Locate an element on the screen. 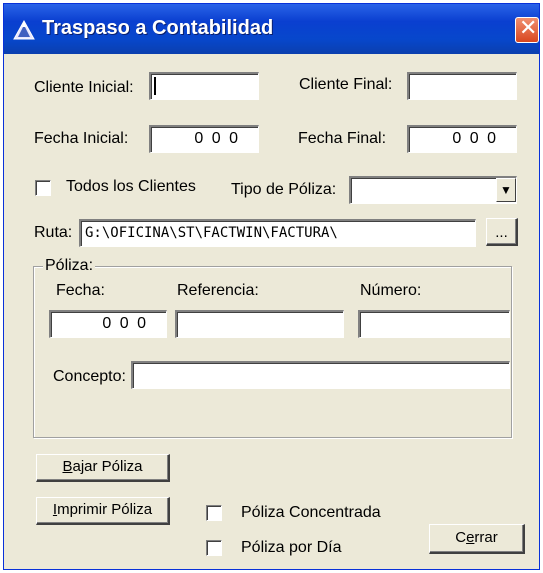 The width and height of the screenshot is (543, 573). cerrar-label-rest: rrar is located at coordinates (486, 537).